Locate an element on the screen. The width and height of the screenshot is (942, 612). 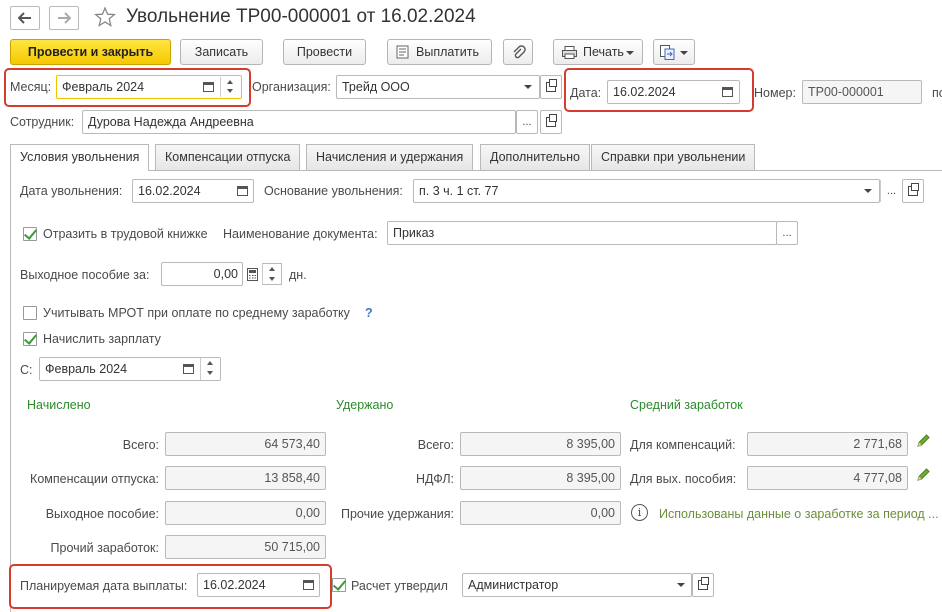
withheld-ndfl-value: 8 395,00 is located at coordinates (540, 478).